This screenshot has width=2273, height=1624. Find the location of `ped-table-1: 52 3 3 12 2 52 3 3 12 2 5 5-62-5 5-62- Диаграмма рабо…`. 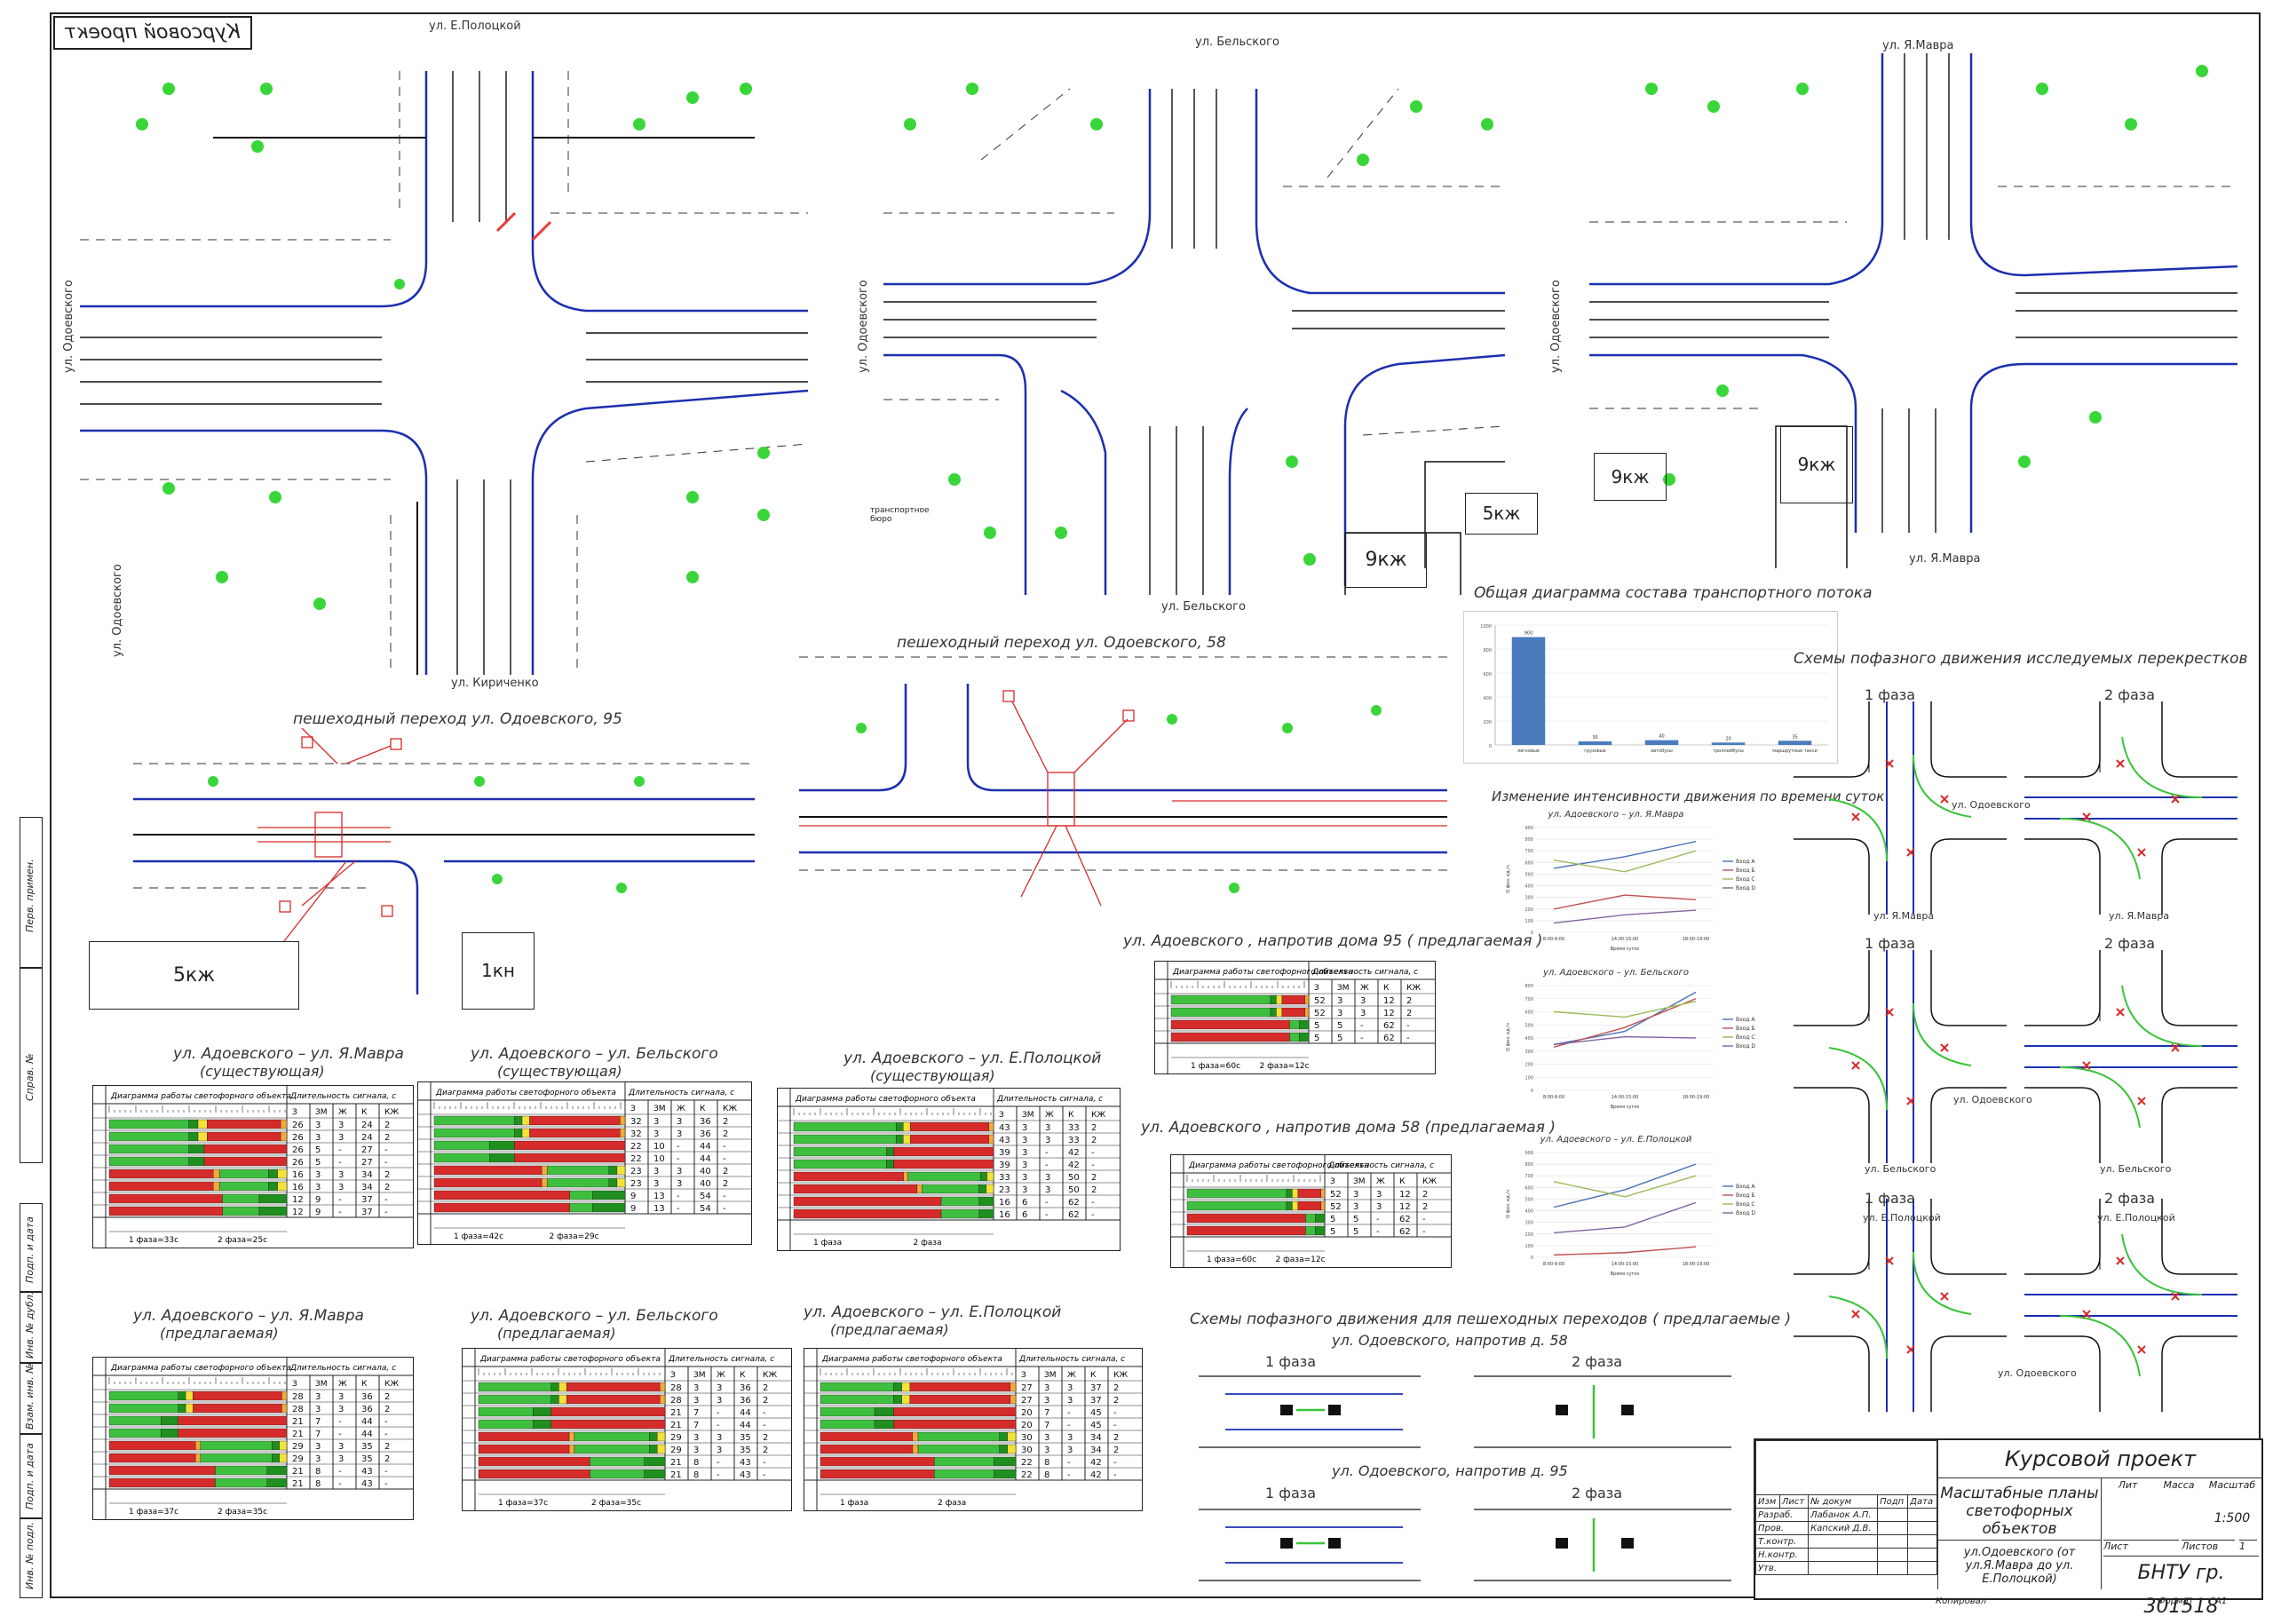

ped-table-1: 52 3 3 12 2 52 3 3 12 2 5 5-62-5 5-62- Диаграмма рабо… is located at coordinates (1311, 1211).